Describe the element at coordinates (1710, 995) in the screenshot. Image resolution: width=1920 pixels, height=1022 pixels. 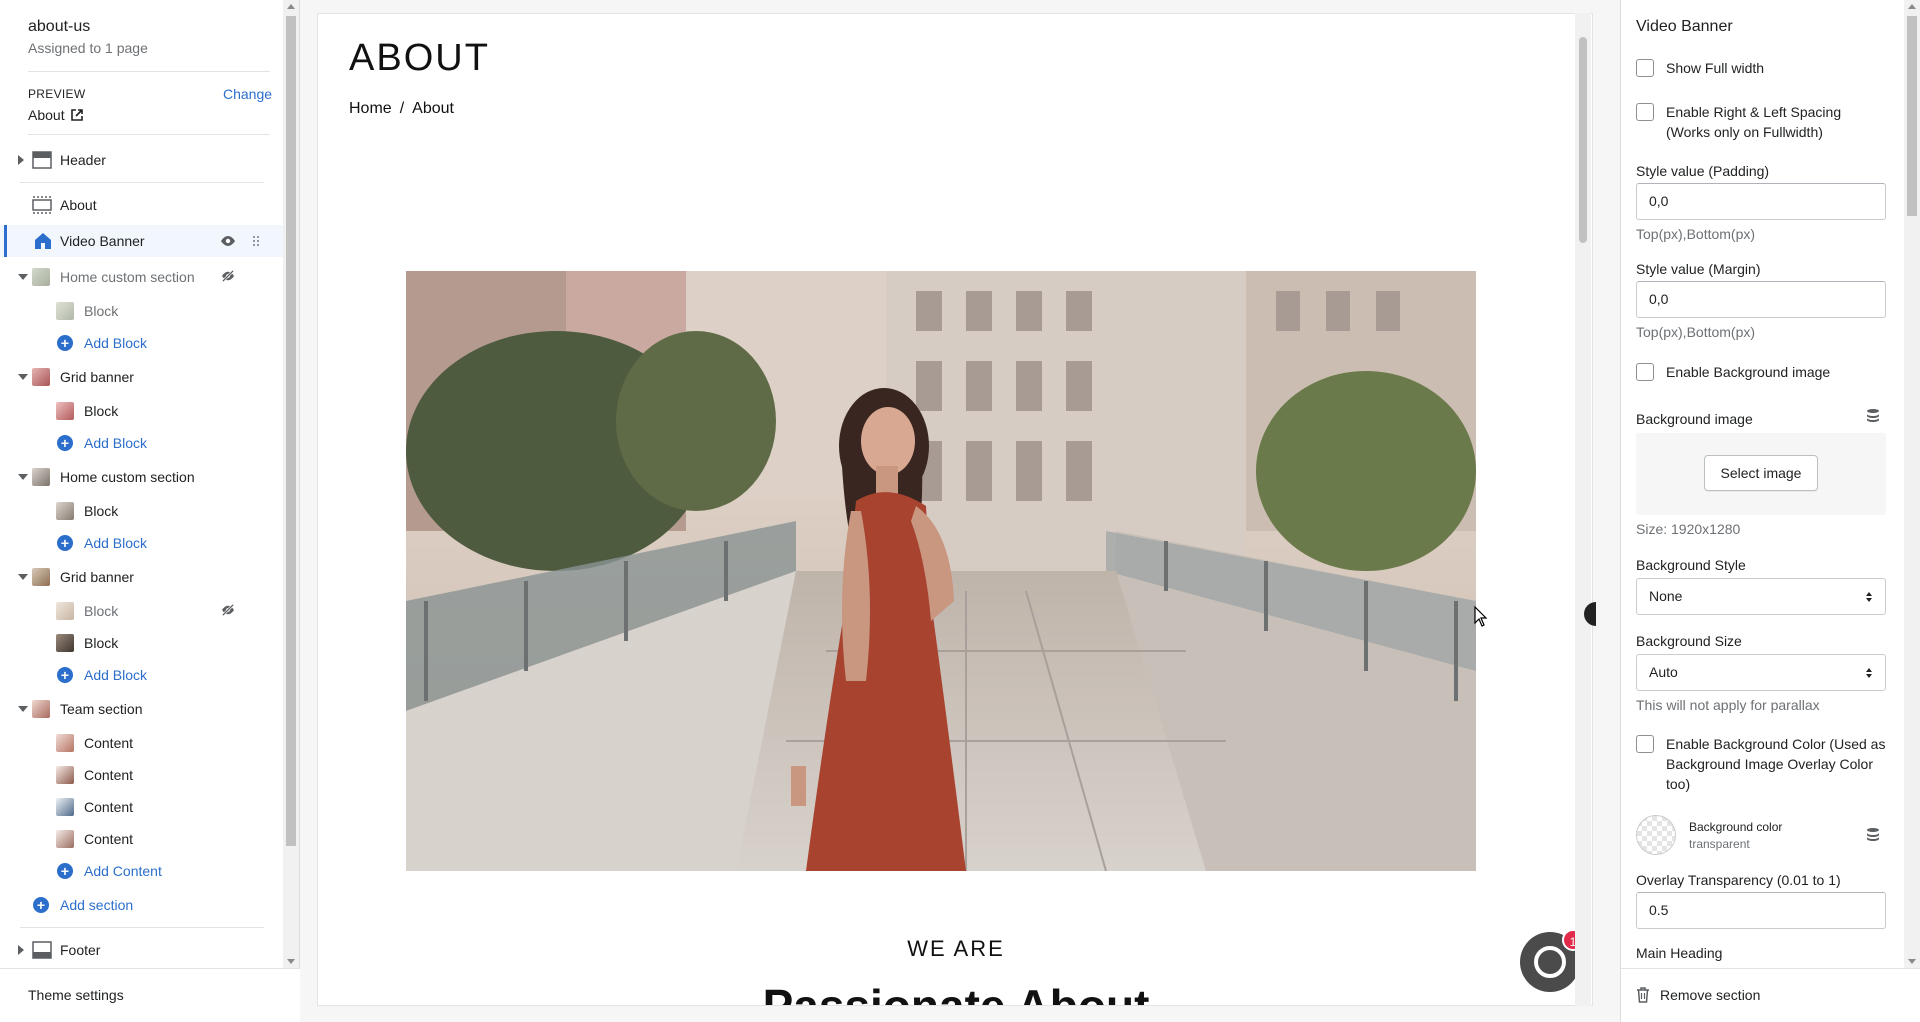
I see `remove-section-label: Remove section` at that location.